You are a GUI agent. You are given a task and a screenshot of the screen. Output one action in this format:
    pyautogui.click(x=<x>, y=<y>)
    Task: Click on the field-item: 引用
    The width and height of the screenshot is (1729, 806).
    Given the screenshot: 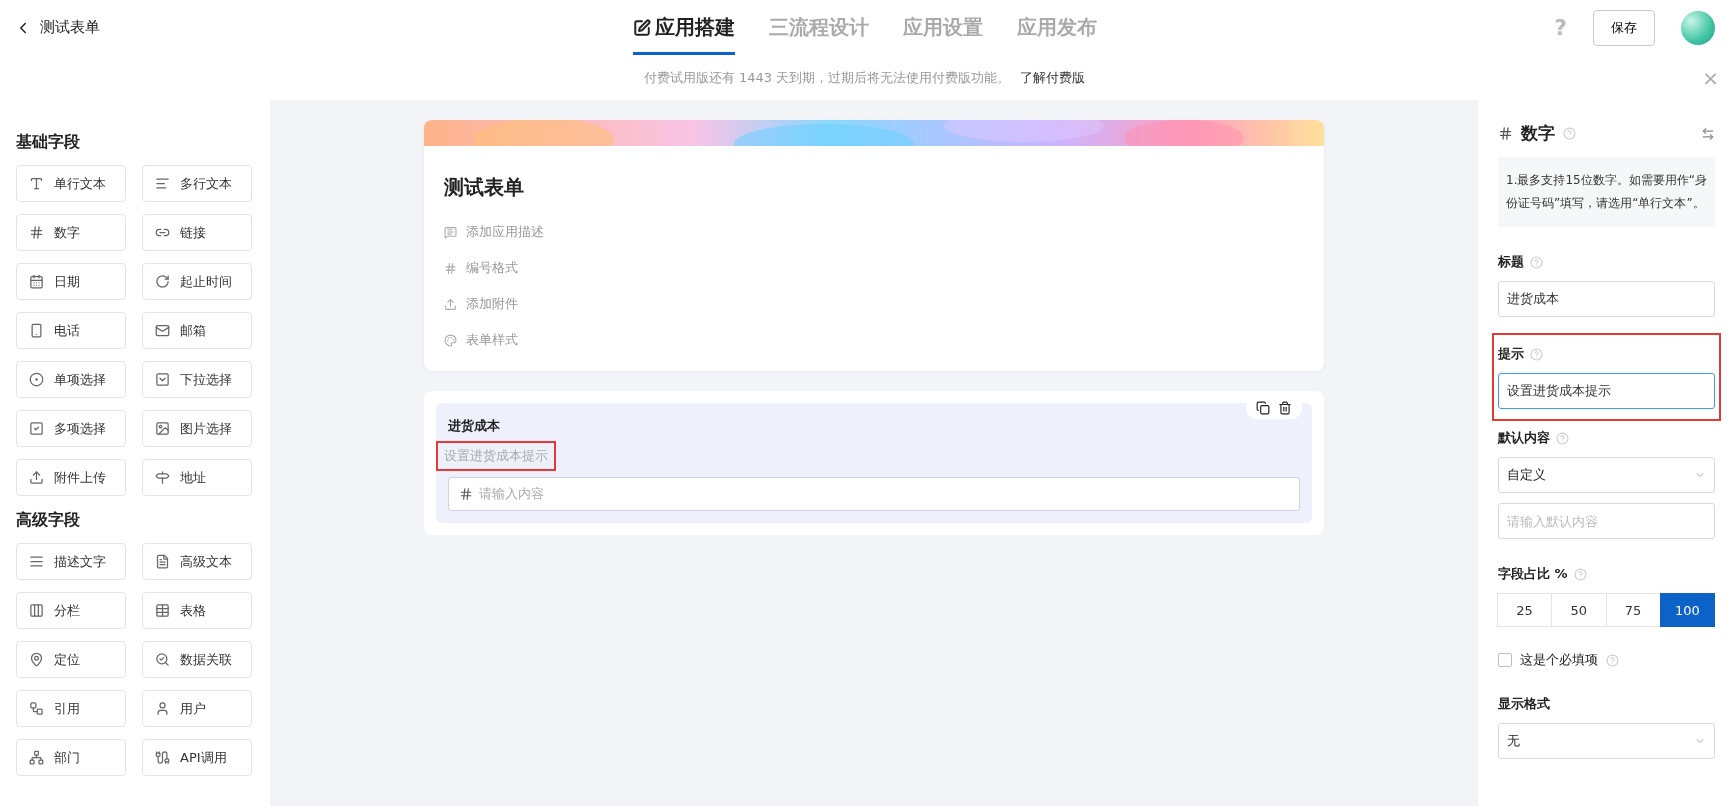 What is the action you would take?
    pyautogui.click(x=71, y=708)
    